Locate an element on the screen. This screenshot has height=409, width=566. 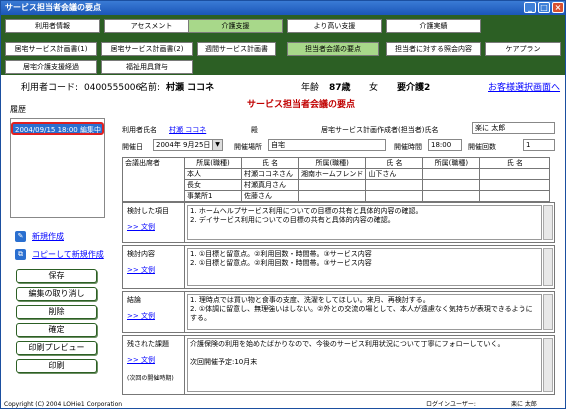
tab-support-progress: 居宅介護支援経過 is located at coordinates (51, 67).